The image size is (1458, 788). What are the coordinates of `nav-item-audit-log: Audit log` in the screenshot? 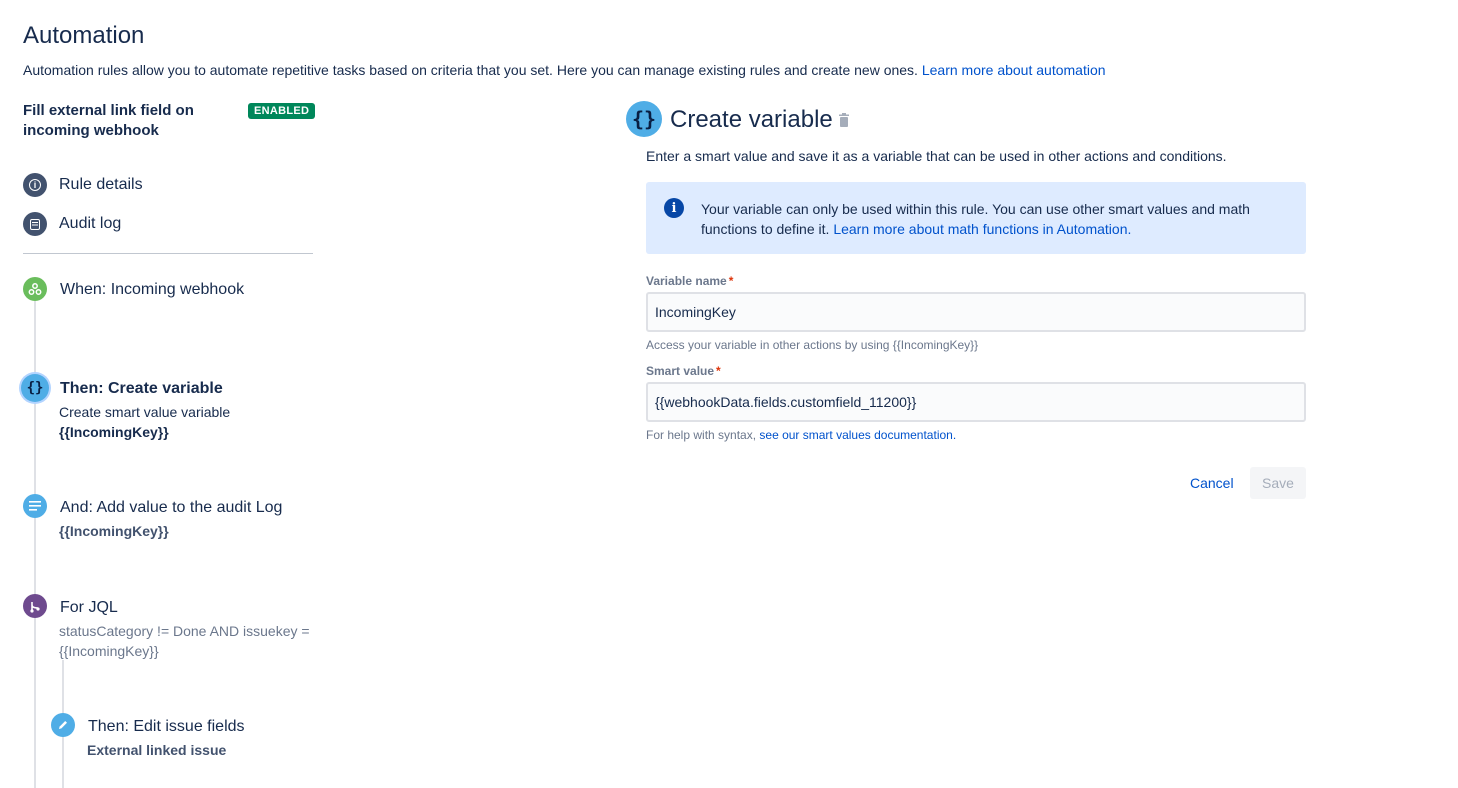 It's located at (72, 224).